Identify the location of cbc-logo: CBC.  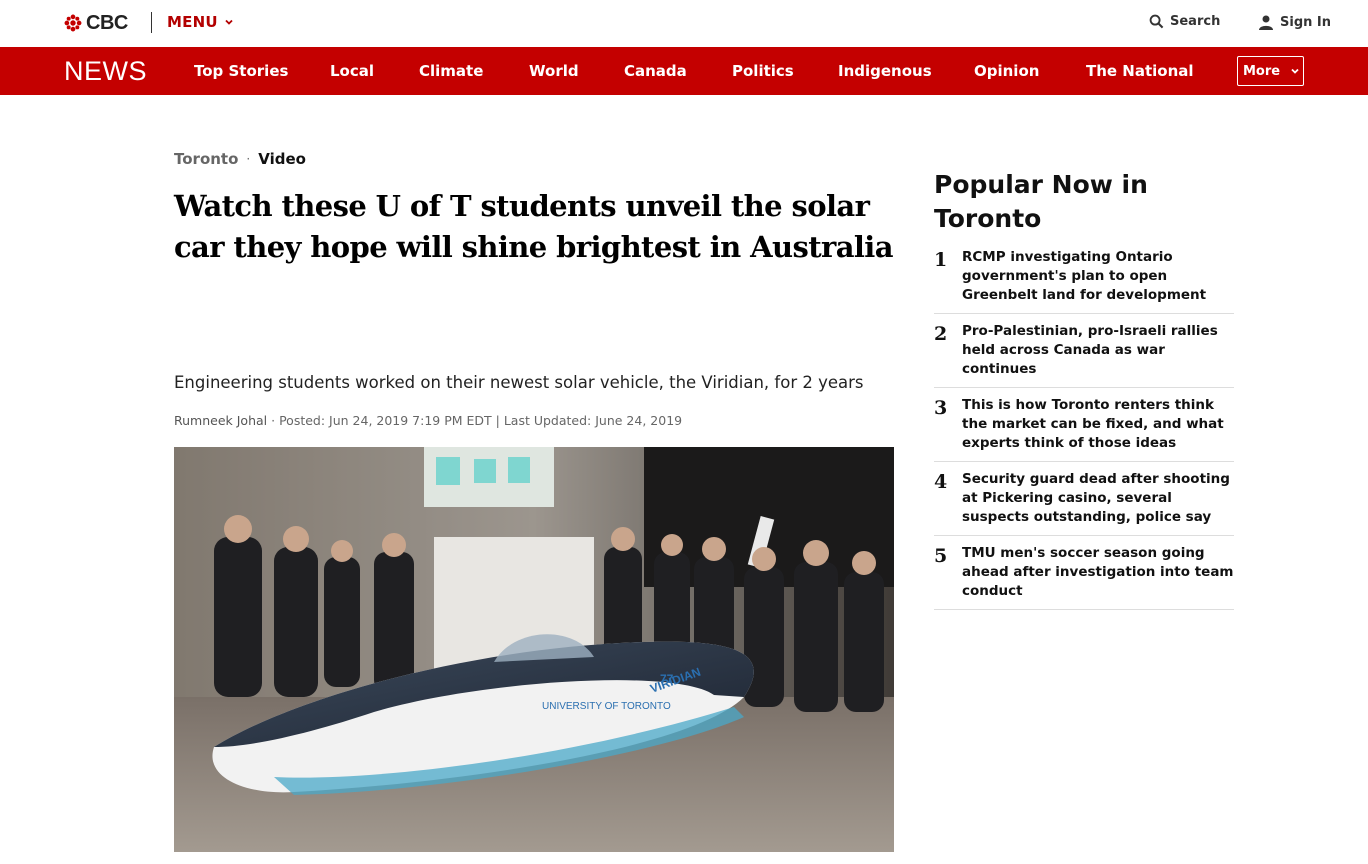
(96, 22).